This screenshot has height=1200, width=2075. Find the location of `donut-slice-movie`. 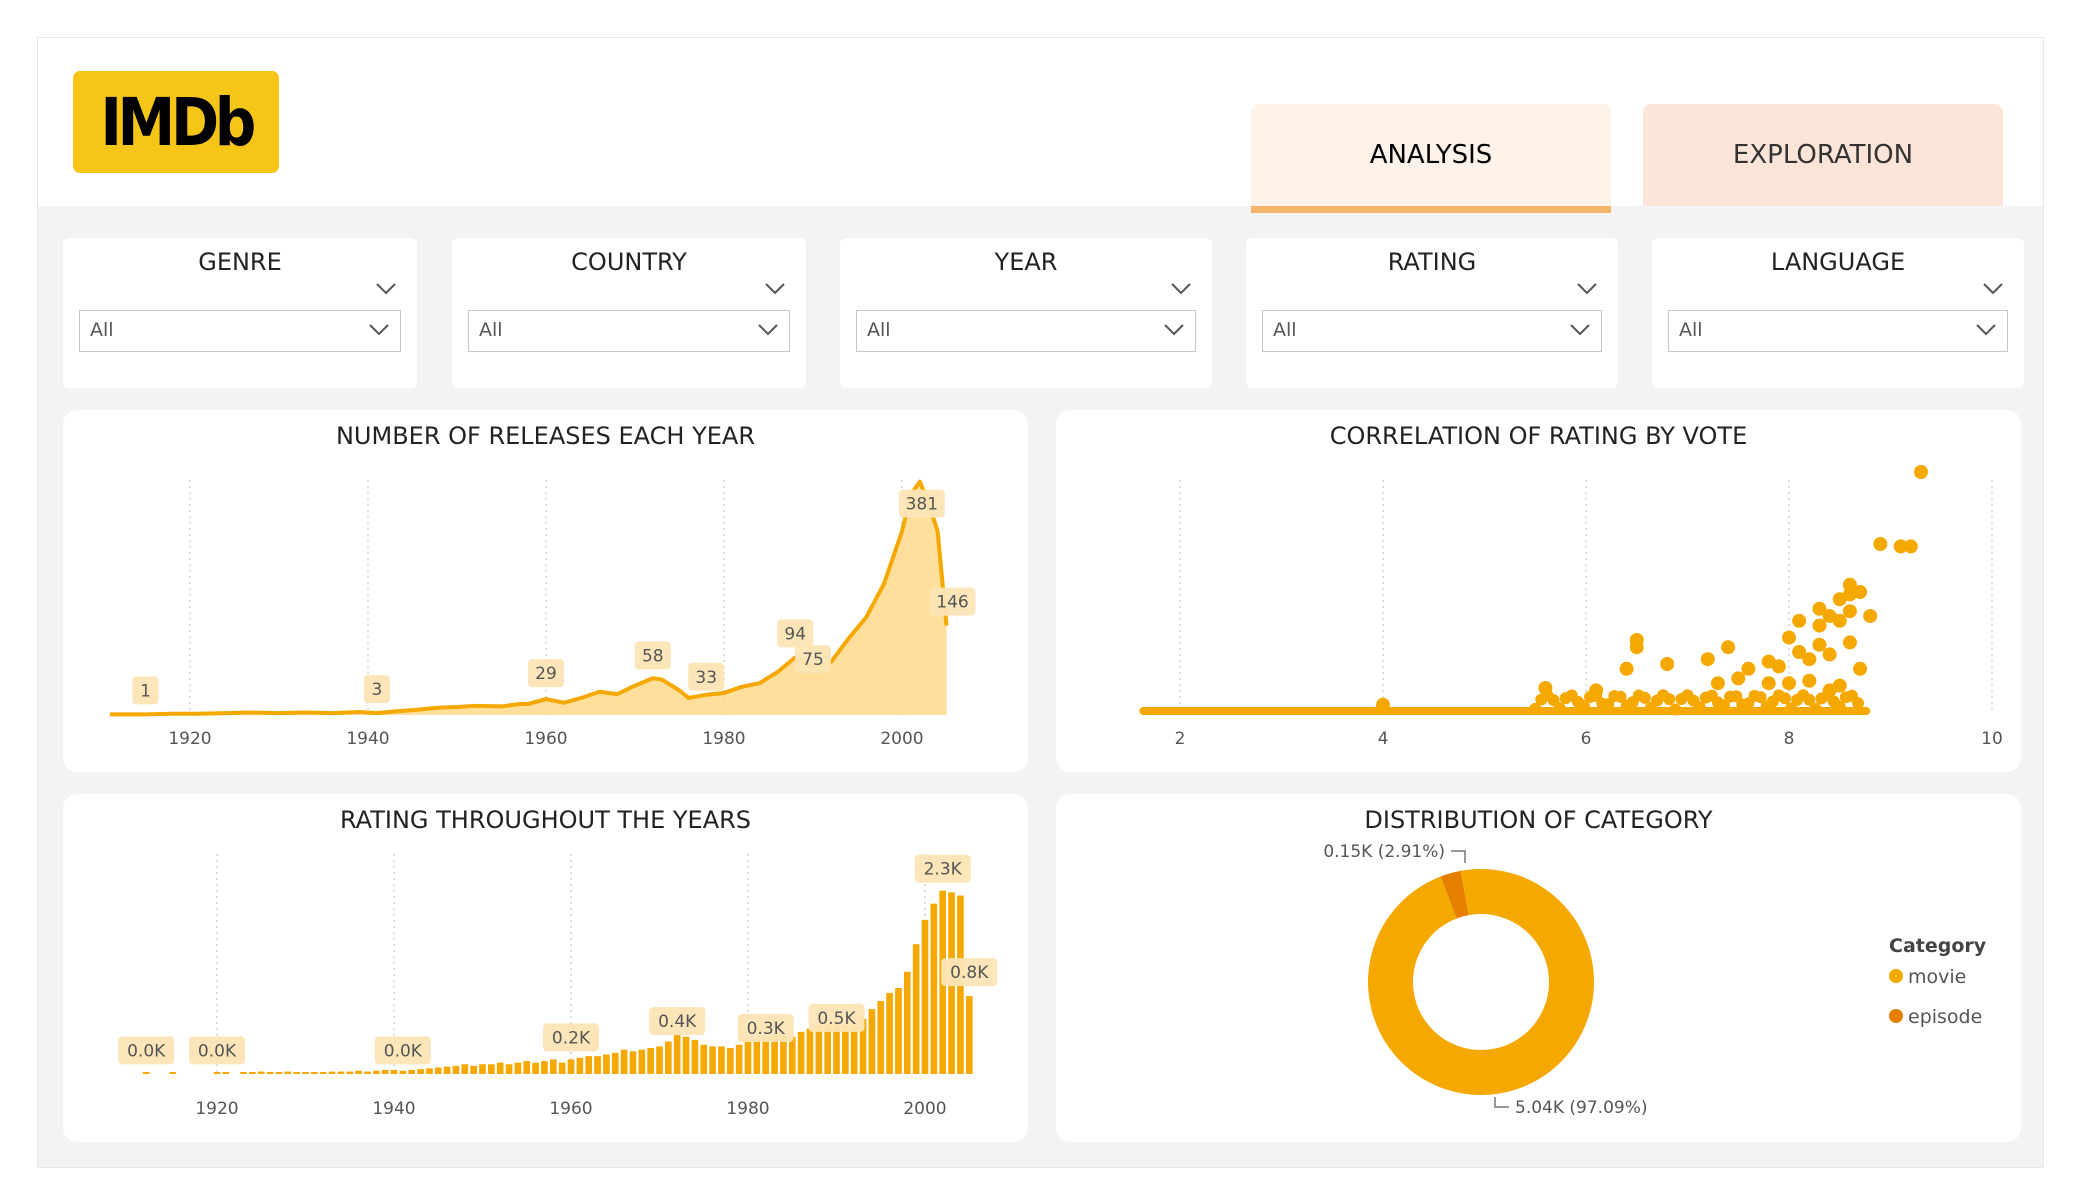

donut-slice-movie is located at coordinates (1481, 982).